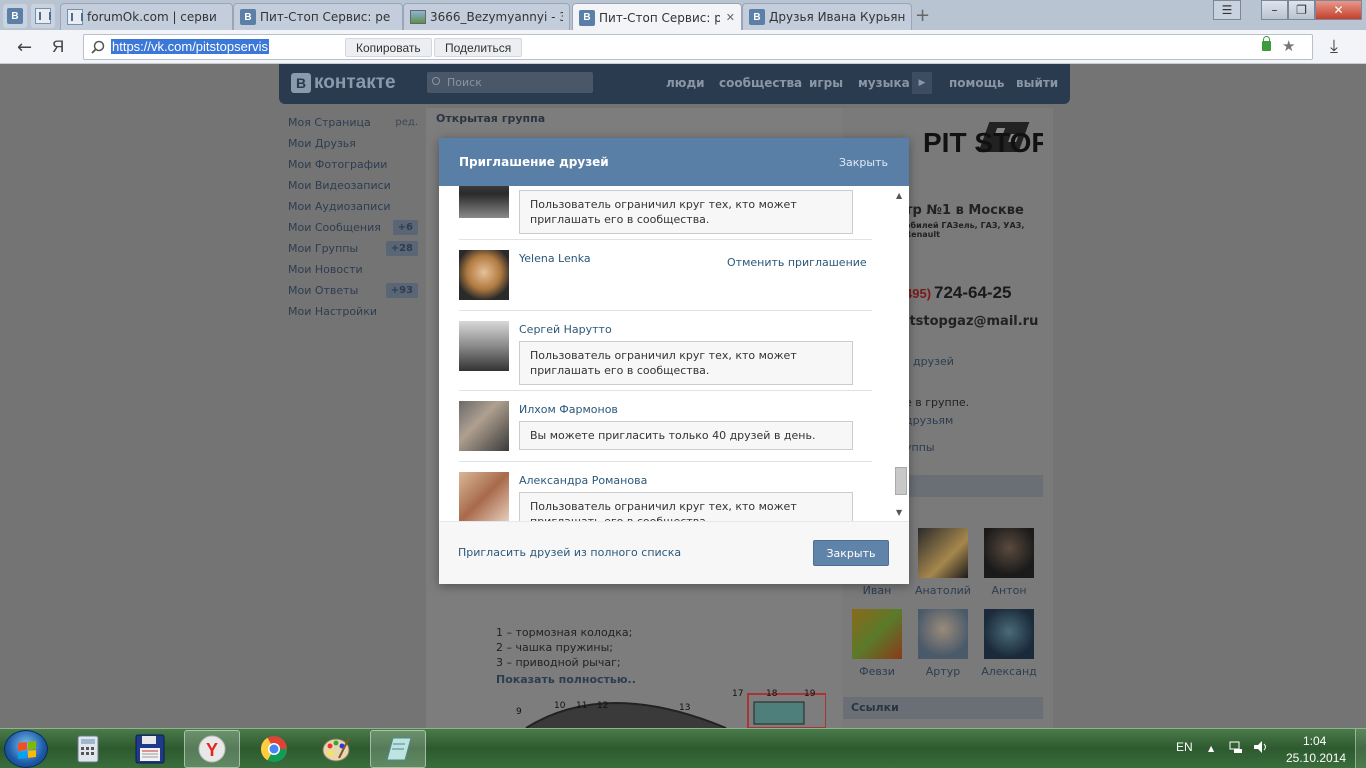  What do you see at coordinates (1009, 643) in the screenshot?
I see `member-aleksandr: Александ` at bounding box center [1009, 643].